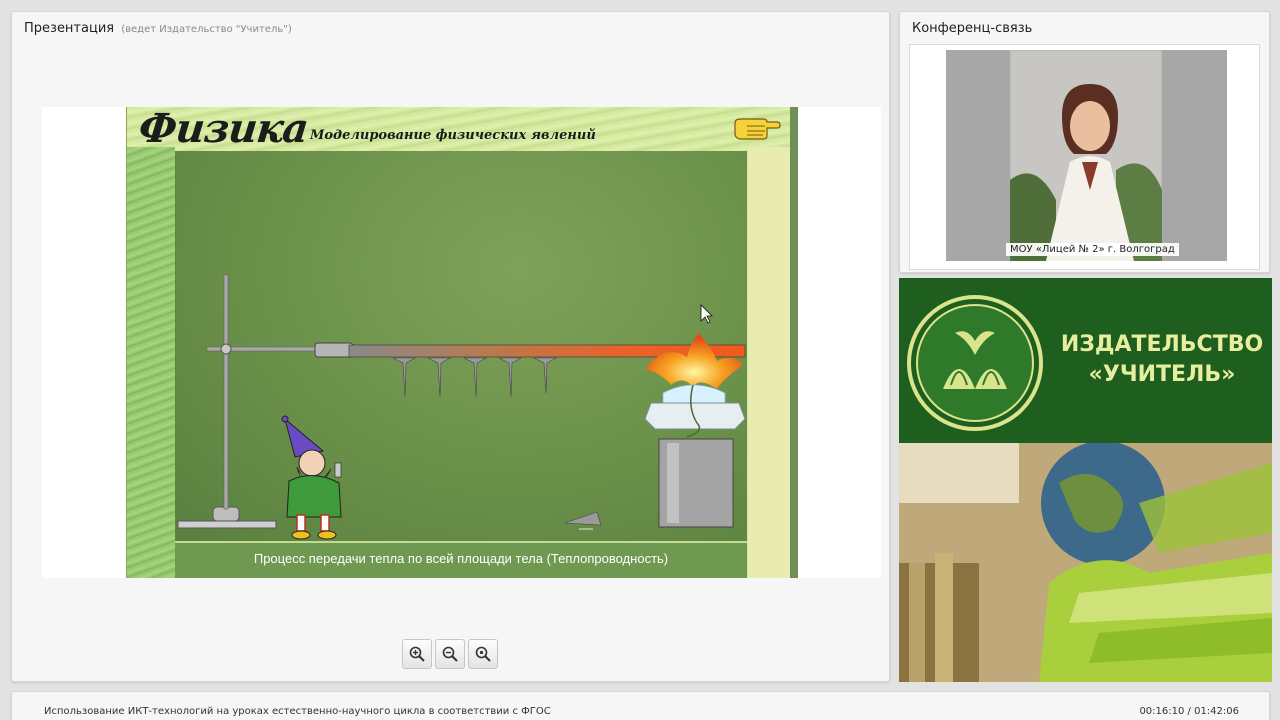 Image resolution: width=1280 pixels, height=720 pixels. Describe the element at coordinates (1162, 374) in the screenshot. I see `publisher-name-line2: «УЧИТЕЛЬ»` at that location.